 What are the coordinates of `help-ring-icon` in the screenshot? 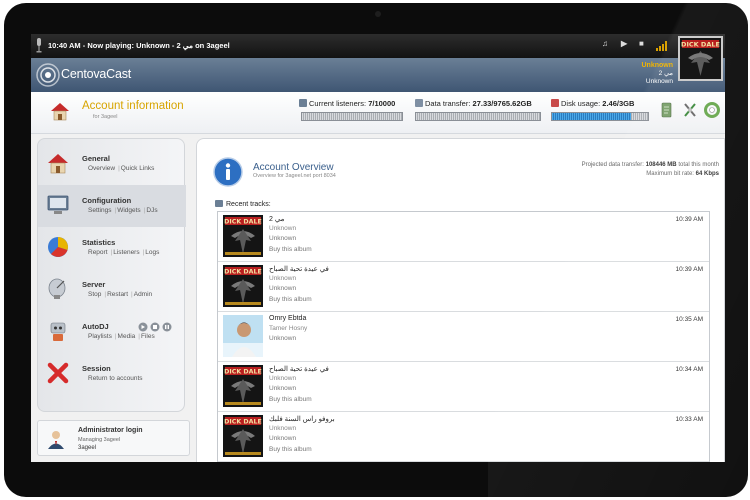 It's located at (712, 110).